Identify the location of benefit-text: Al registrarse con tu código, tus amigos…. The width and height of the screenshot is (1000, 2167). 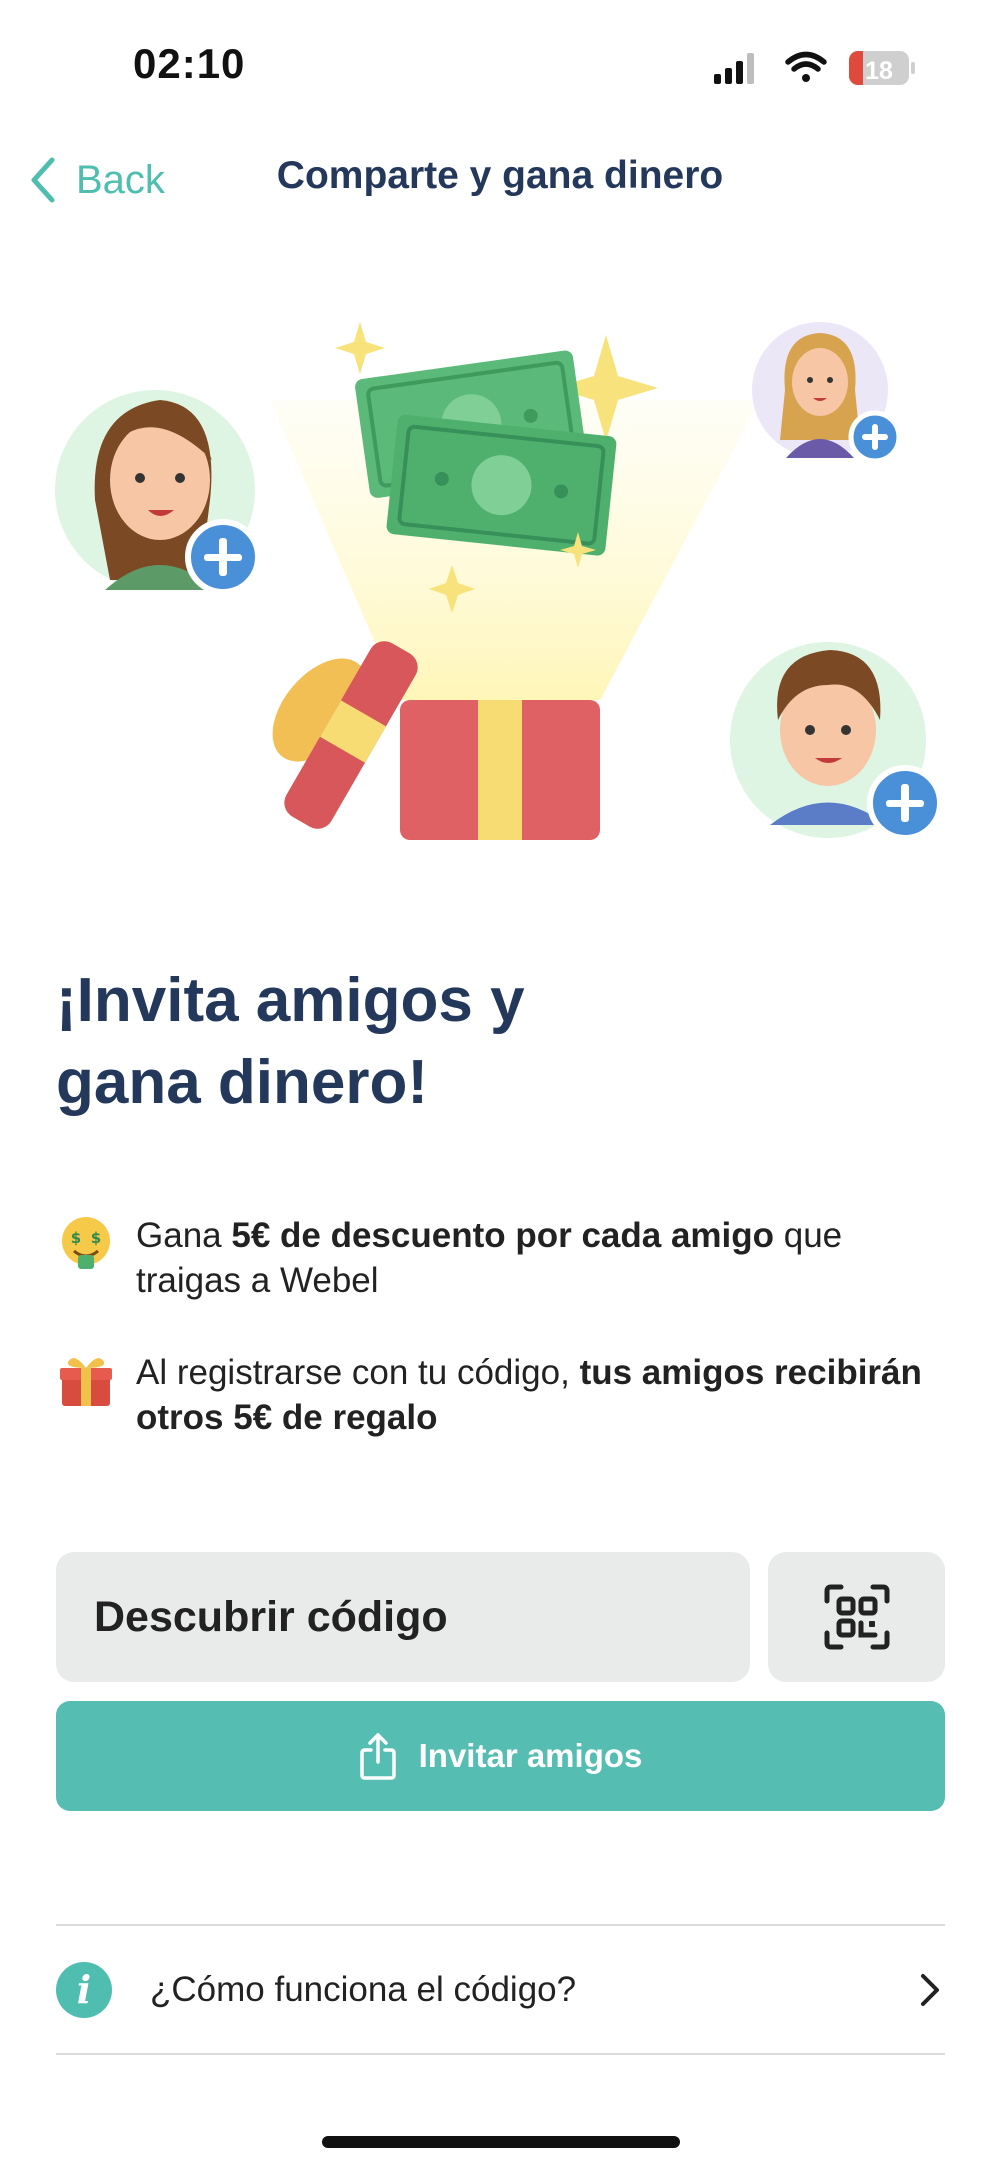
(529, 1395).